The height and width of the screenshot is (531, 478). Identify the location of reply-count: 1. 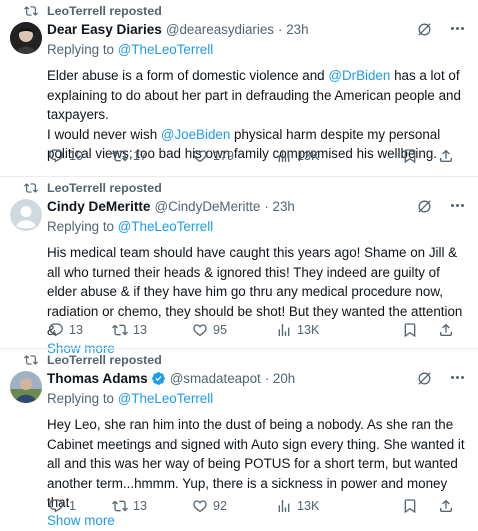
(73, 506).